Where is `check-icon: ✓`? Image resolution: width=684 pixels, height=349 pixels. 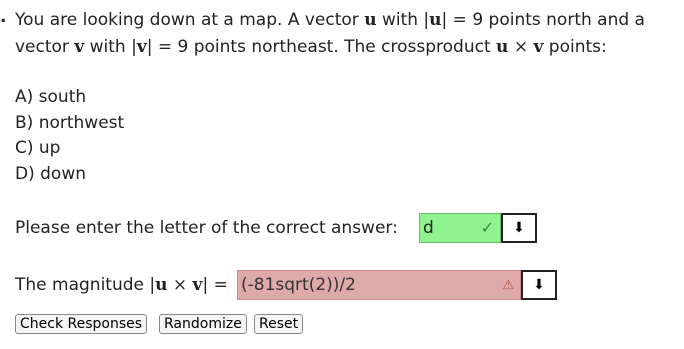
check-icon: ✓ is located at coordinates (487, 227).